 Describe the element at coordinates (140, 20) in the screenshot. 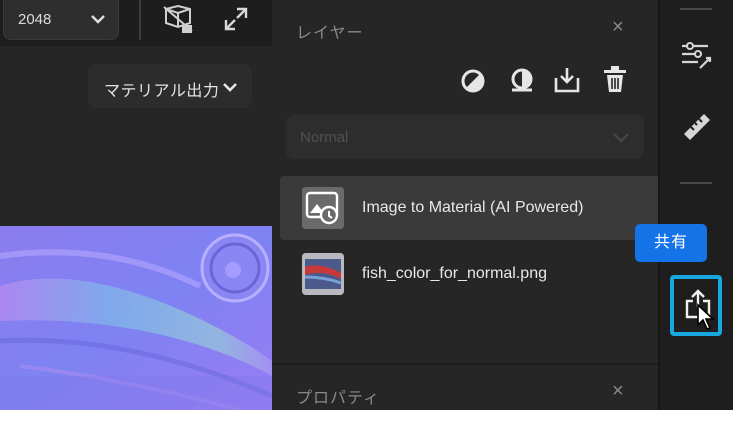

I see `toolbar-divider` at that location.